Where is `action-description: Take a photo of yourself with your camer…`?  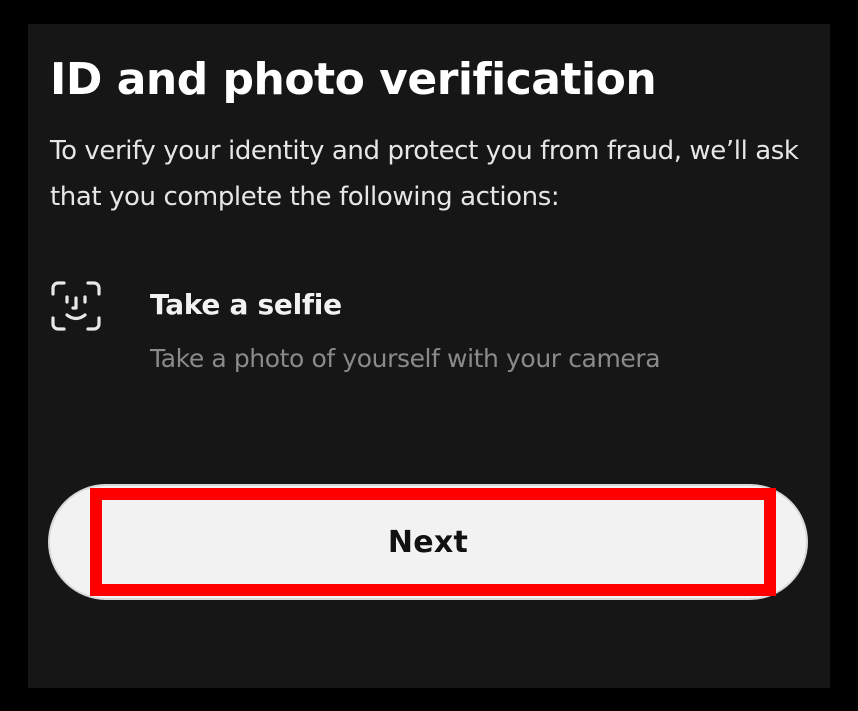
action-description: Take a photo of yourself with your camer… is located at coordinates (405, 358).